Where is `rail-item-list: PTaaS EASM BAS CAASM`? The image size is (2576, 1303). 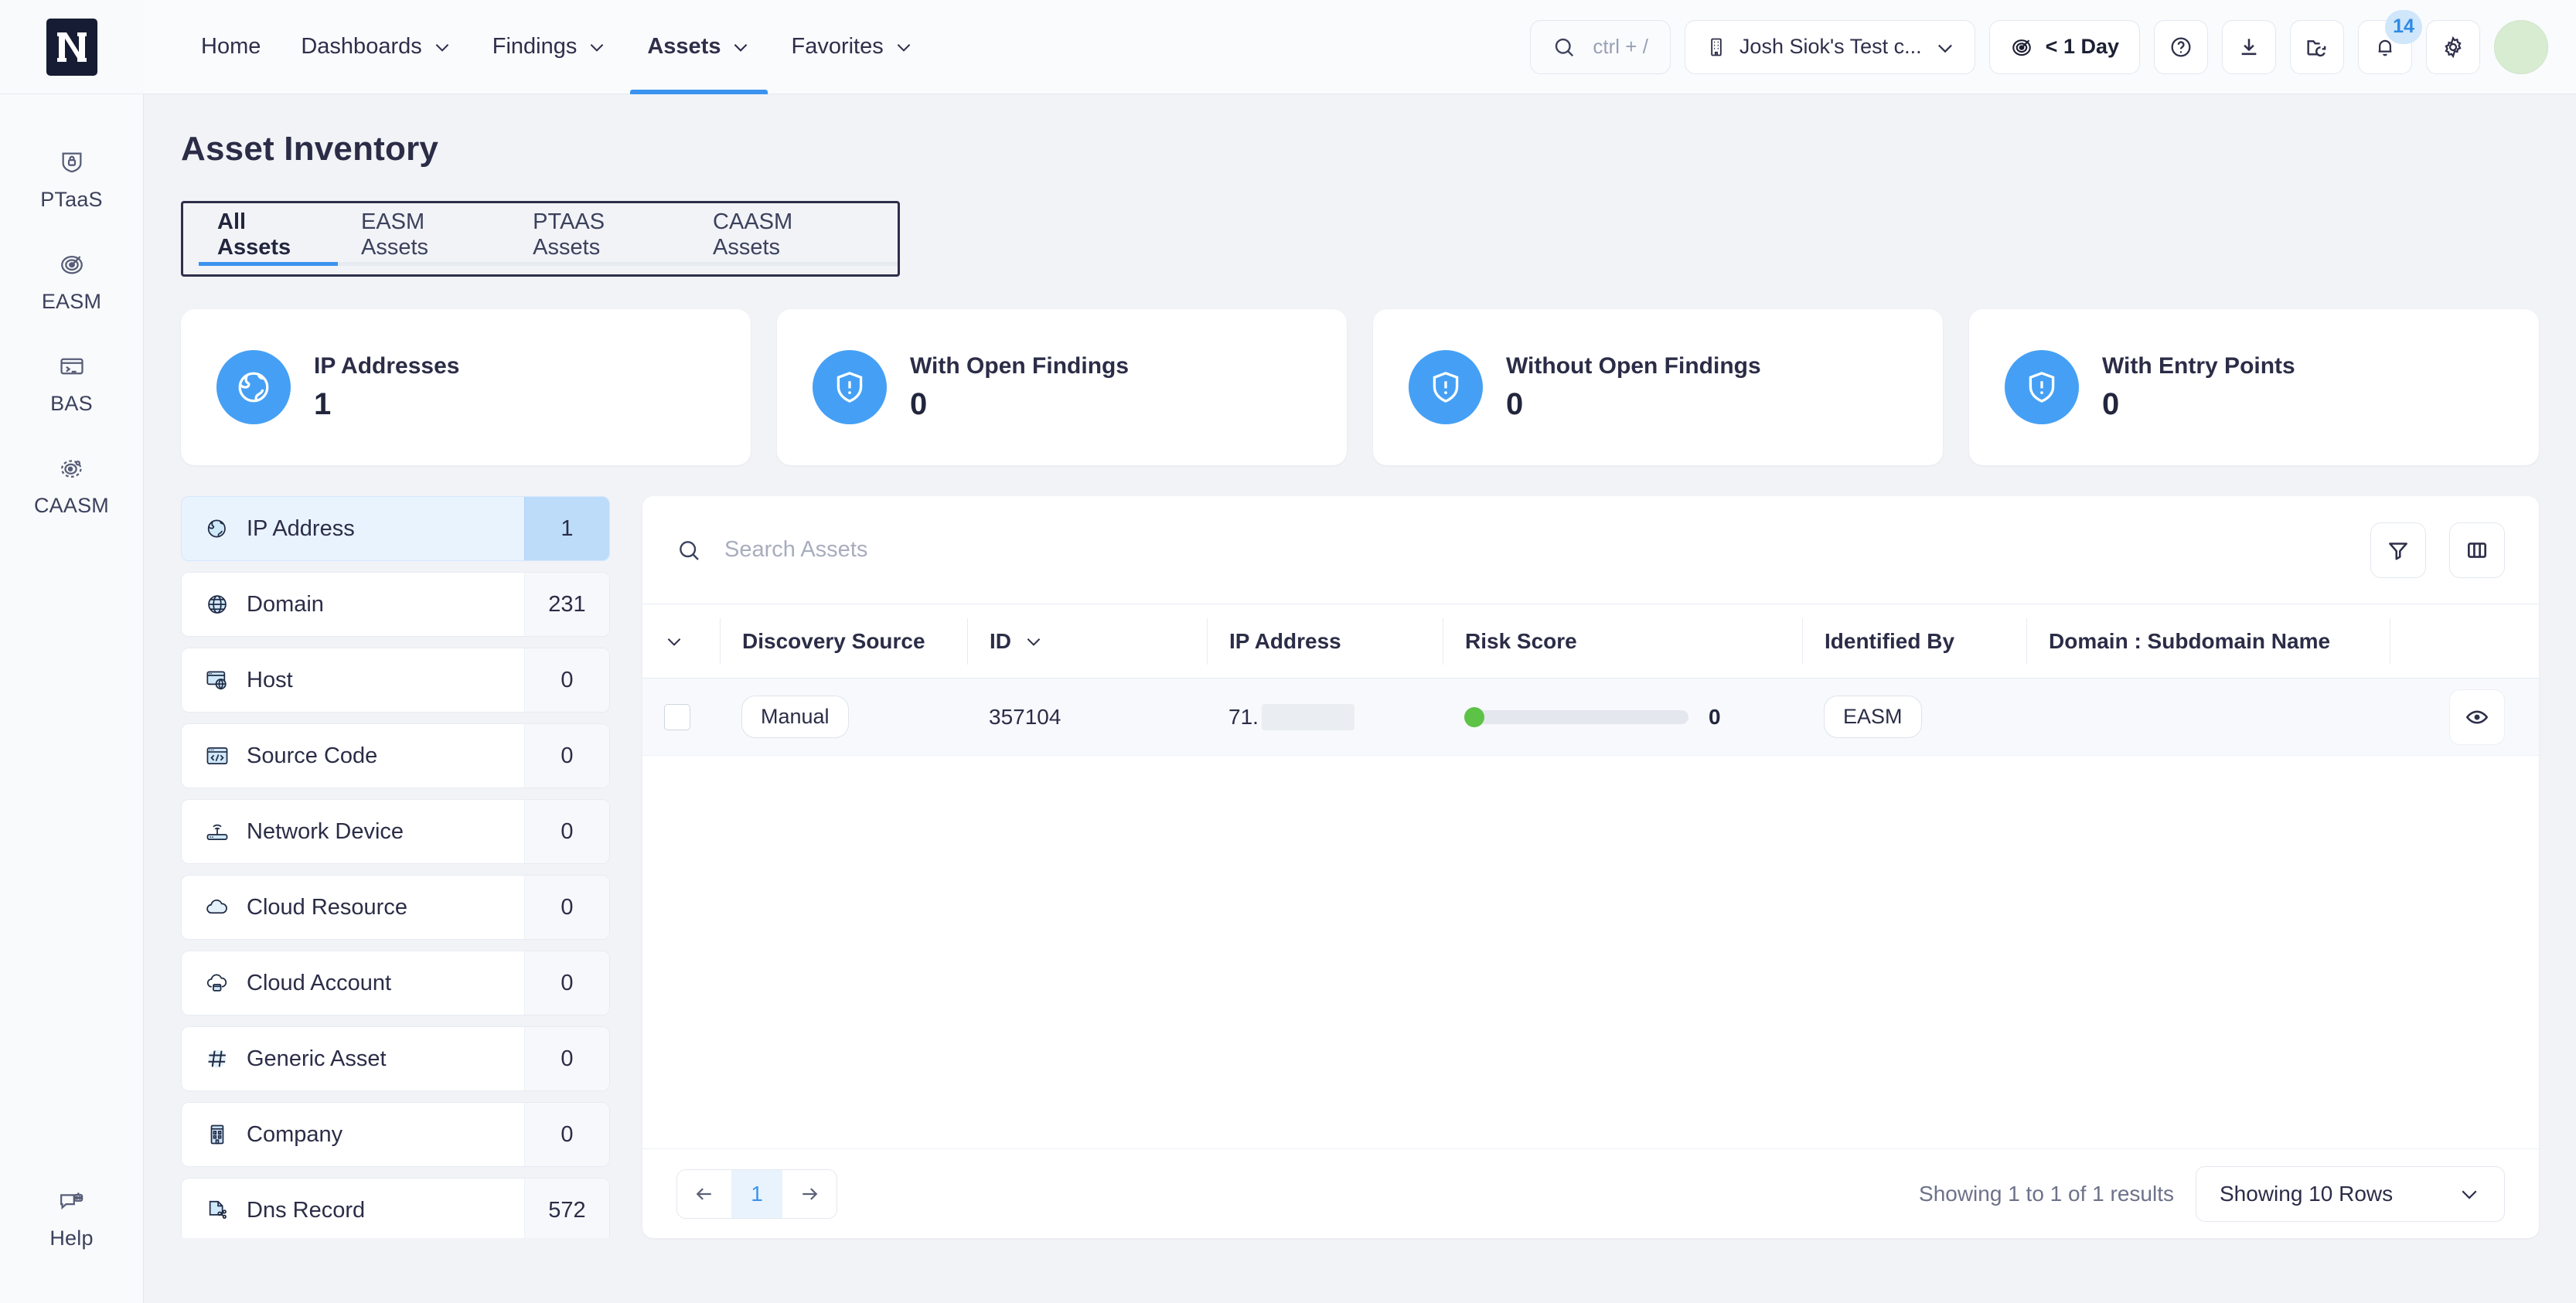 rail-item-list: PTaaS EASM BAS CAASM is located at coordinates (71, 316).